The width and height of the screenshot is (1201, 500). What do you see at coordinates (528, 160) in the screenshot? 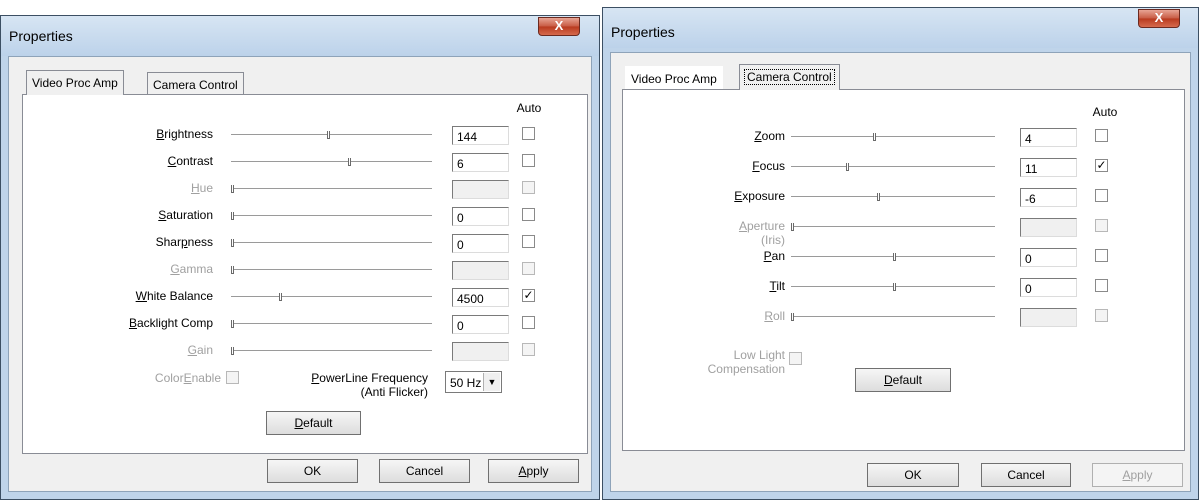
I see `contrast-auto-checkbox` at bounding box center [528, 160].